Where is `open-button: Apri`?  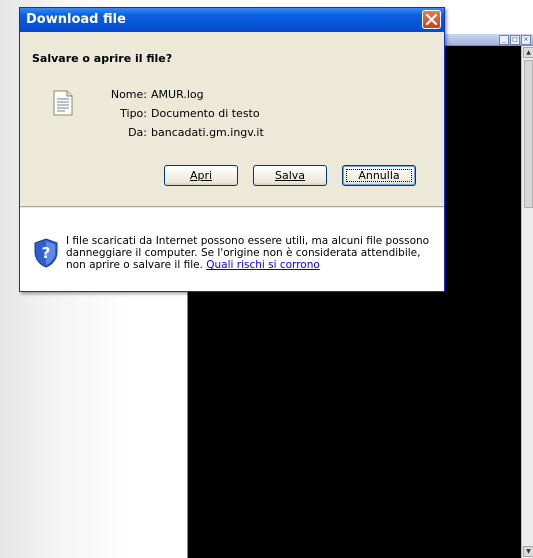
open-button: Apri is located at coordinates (201, 175).